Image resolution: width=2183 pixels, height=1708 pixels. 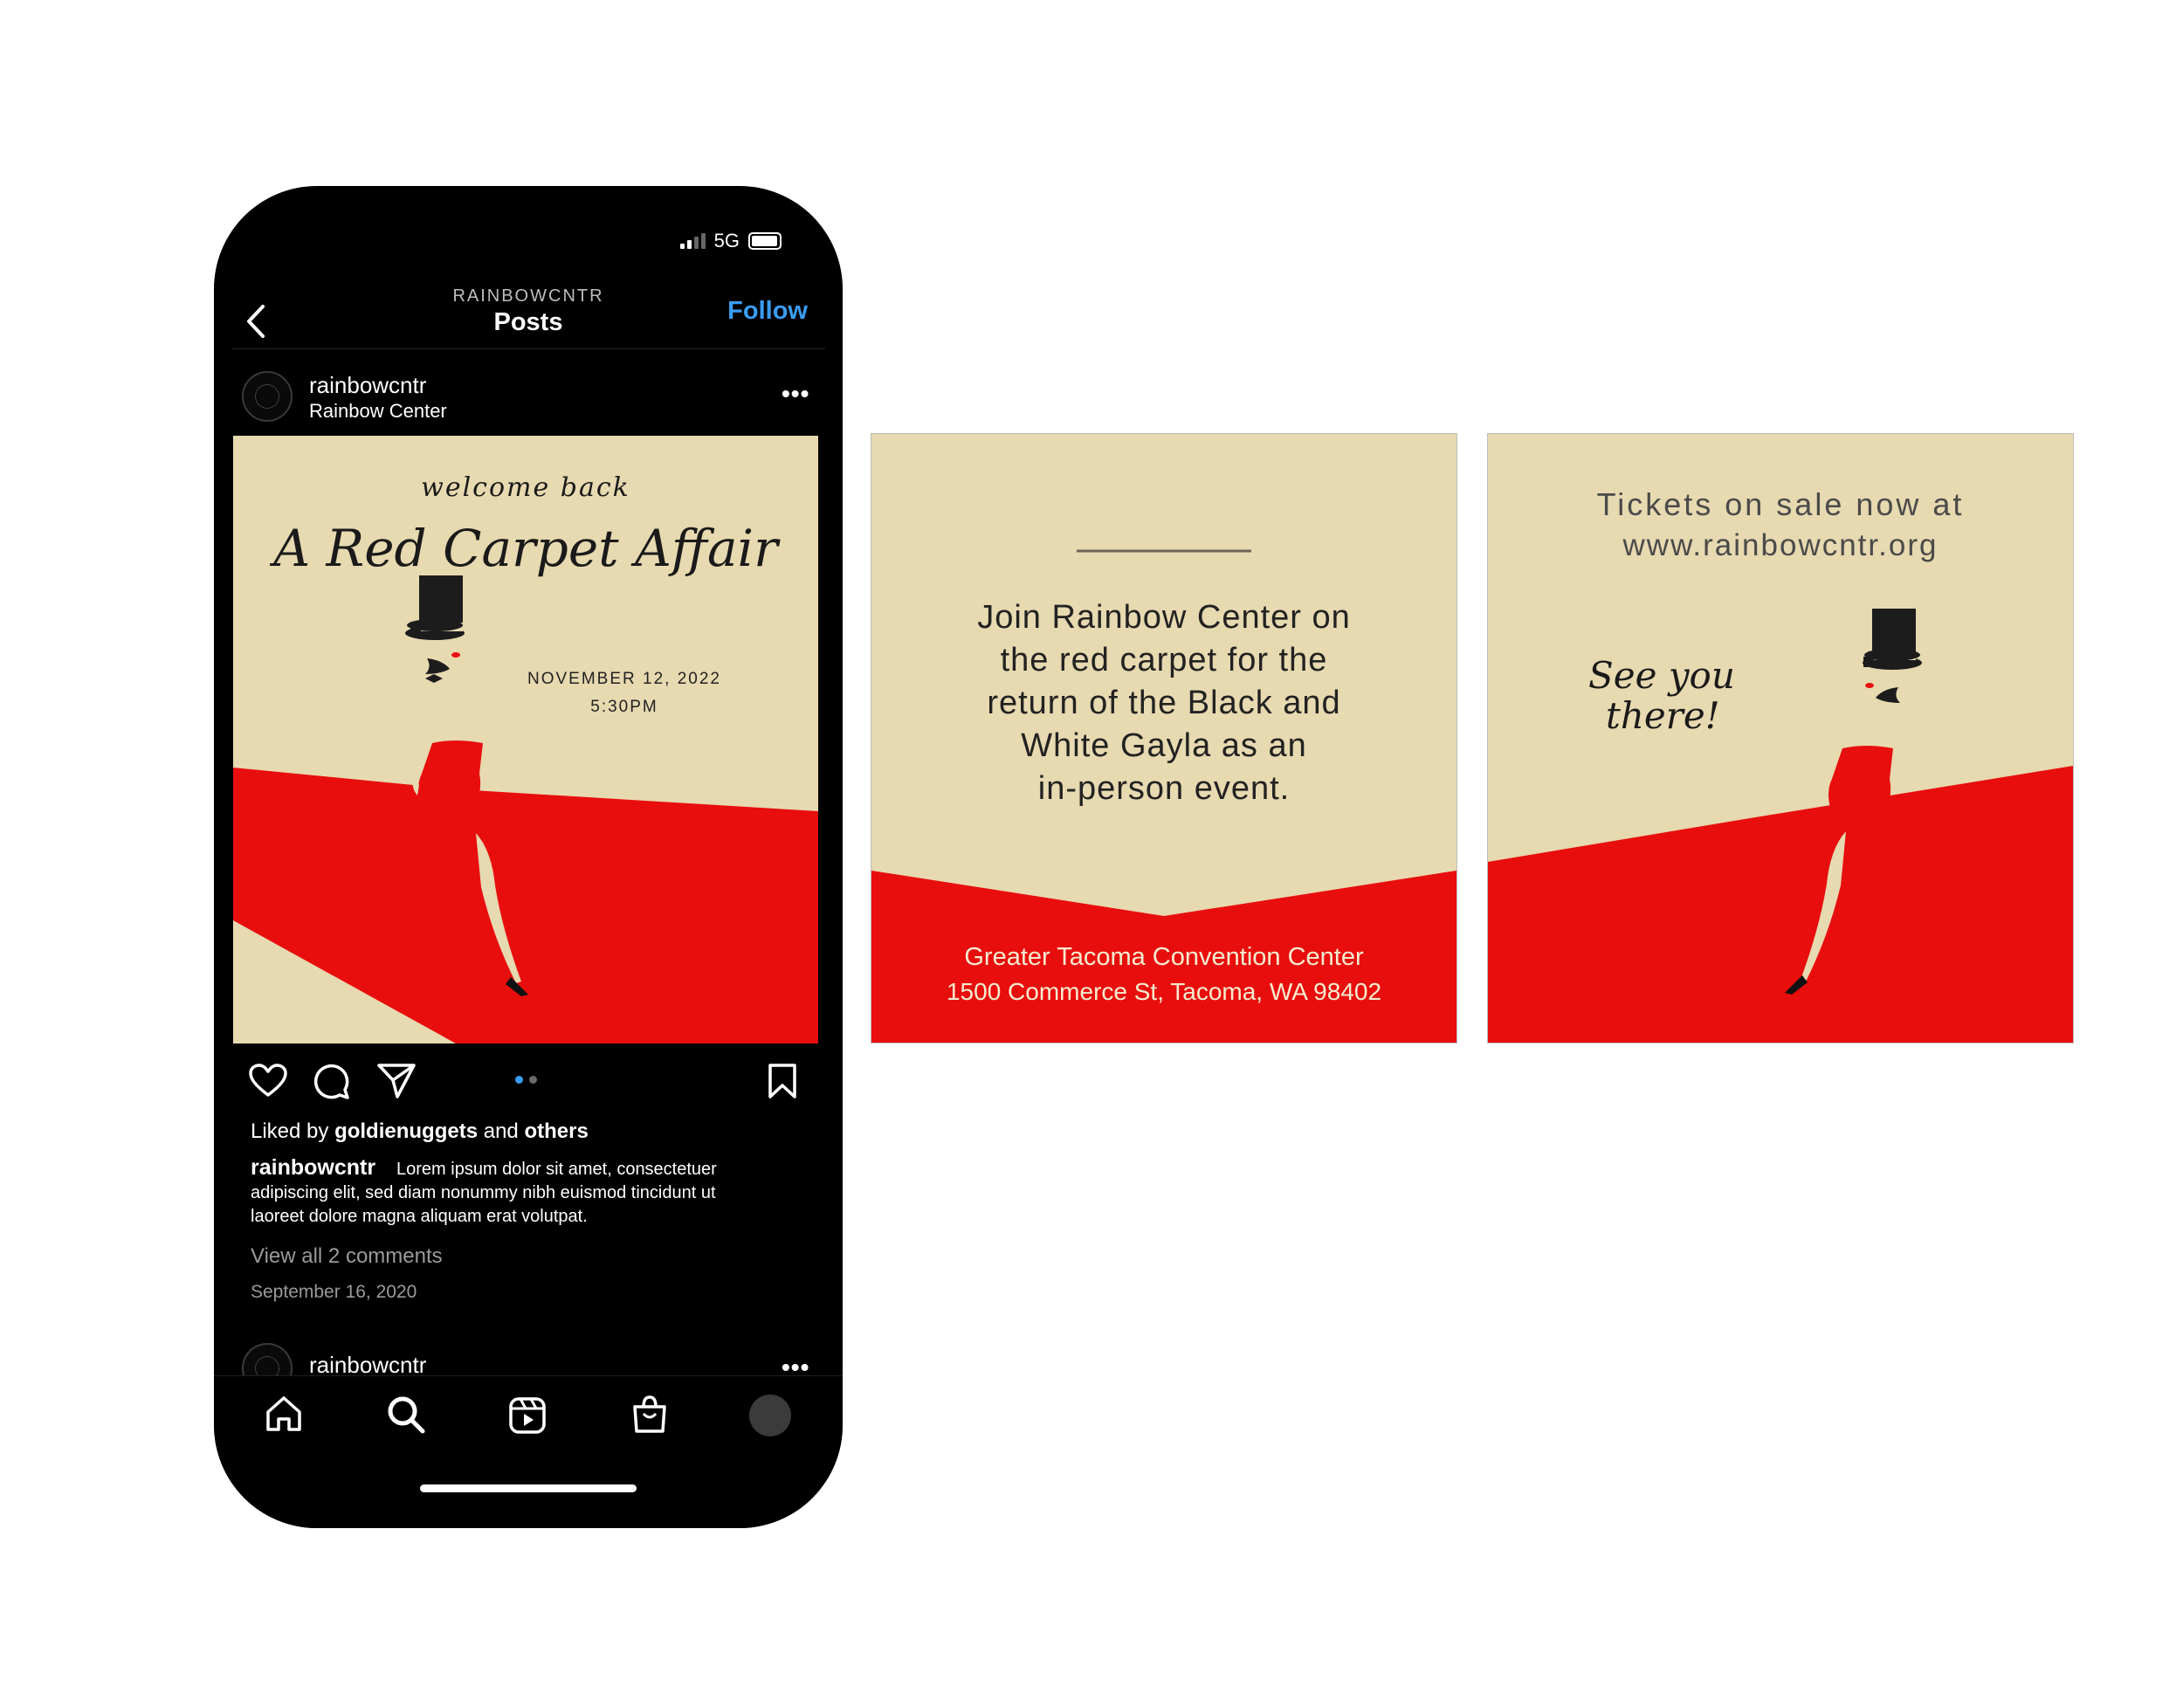 What do you see at coordinates (268, 1081) in the screenshot?
I see `heart-icon` at bounding box center [268, 1081].